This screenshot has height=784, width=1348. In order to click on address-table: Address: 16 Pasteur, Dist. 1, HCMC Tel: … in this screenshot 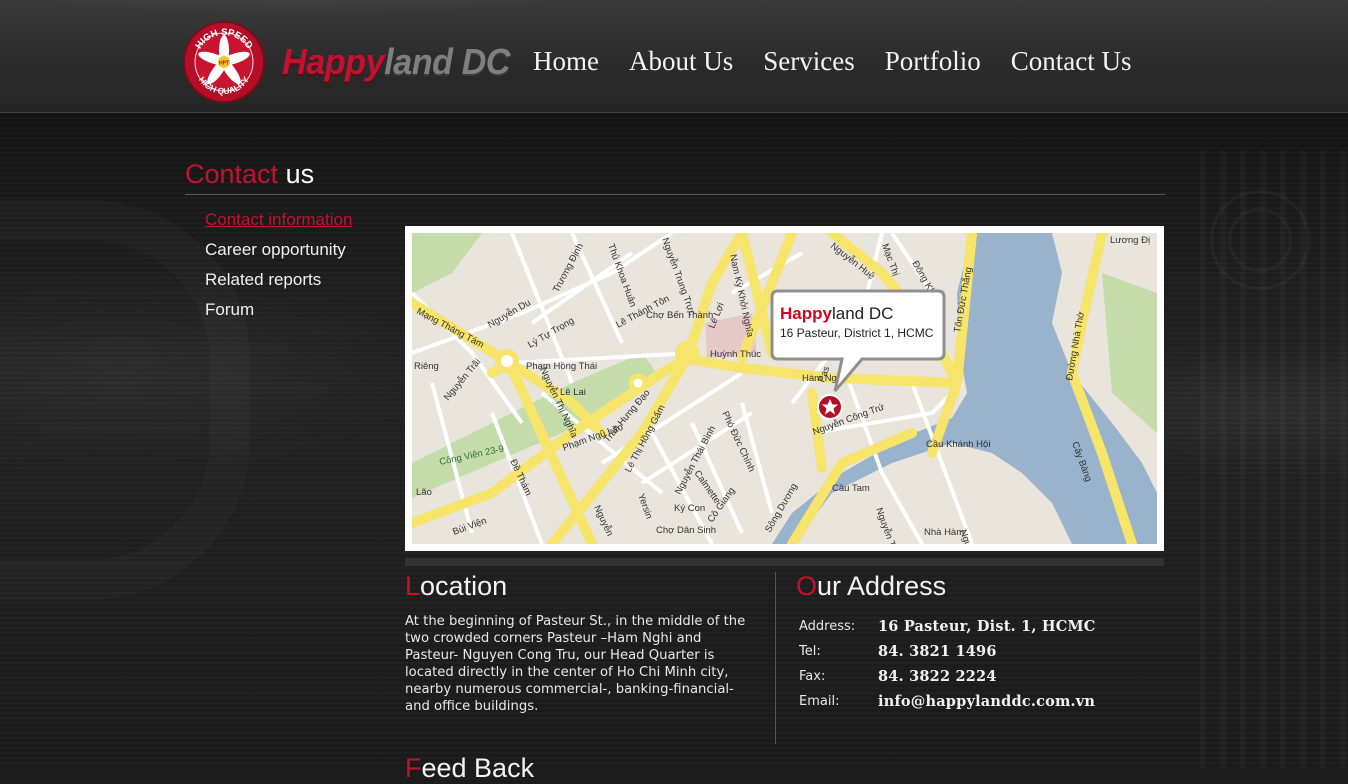, I will do `click(947, 664)`.